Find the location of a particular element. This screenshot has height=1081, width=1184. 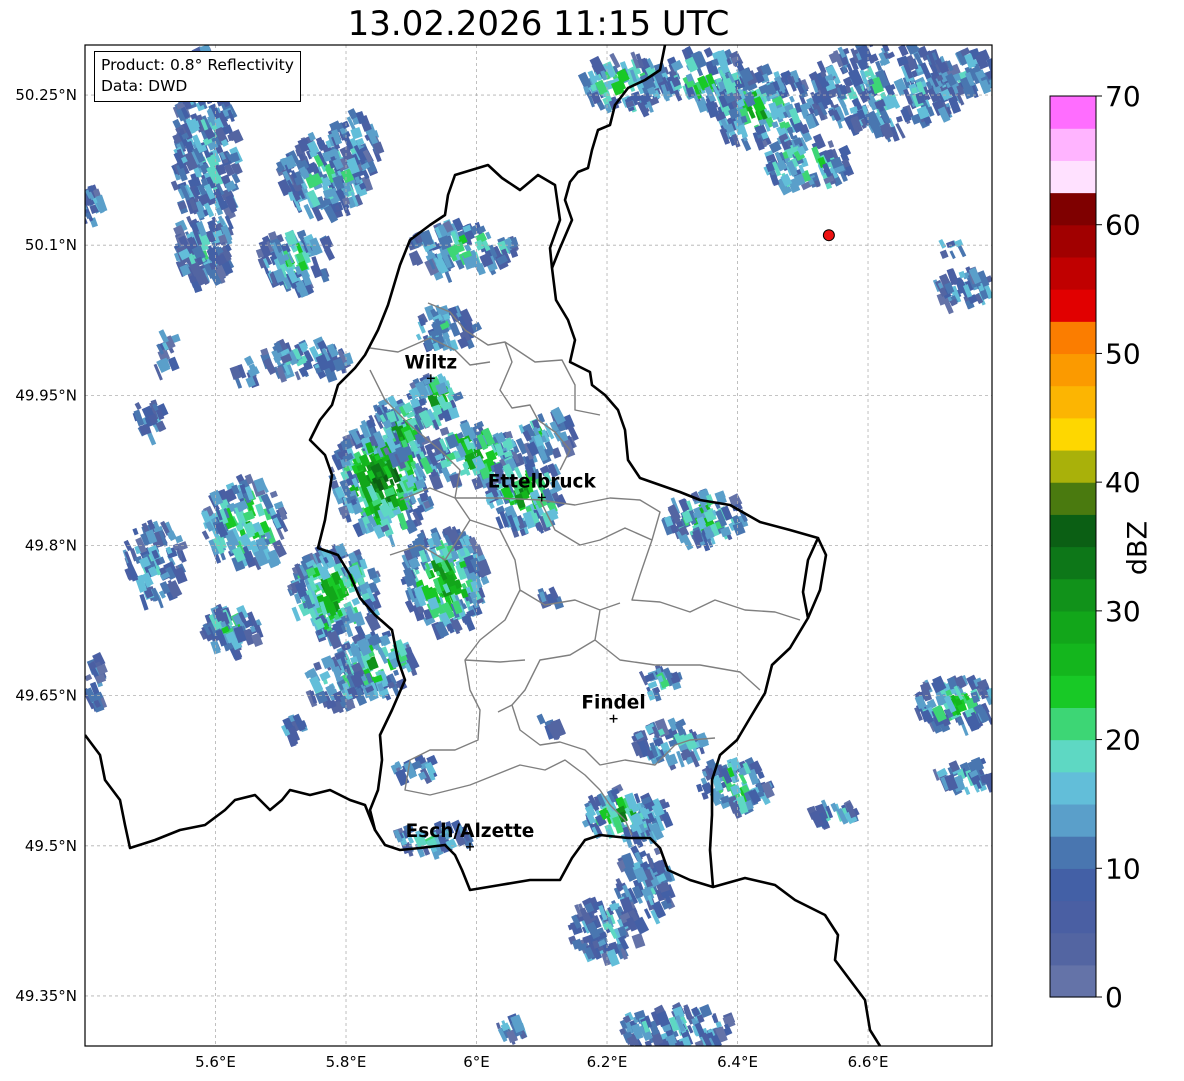

radar-site-marker is located at coordinates (828, 235).